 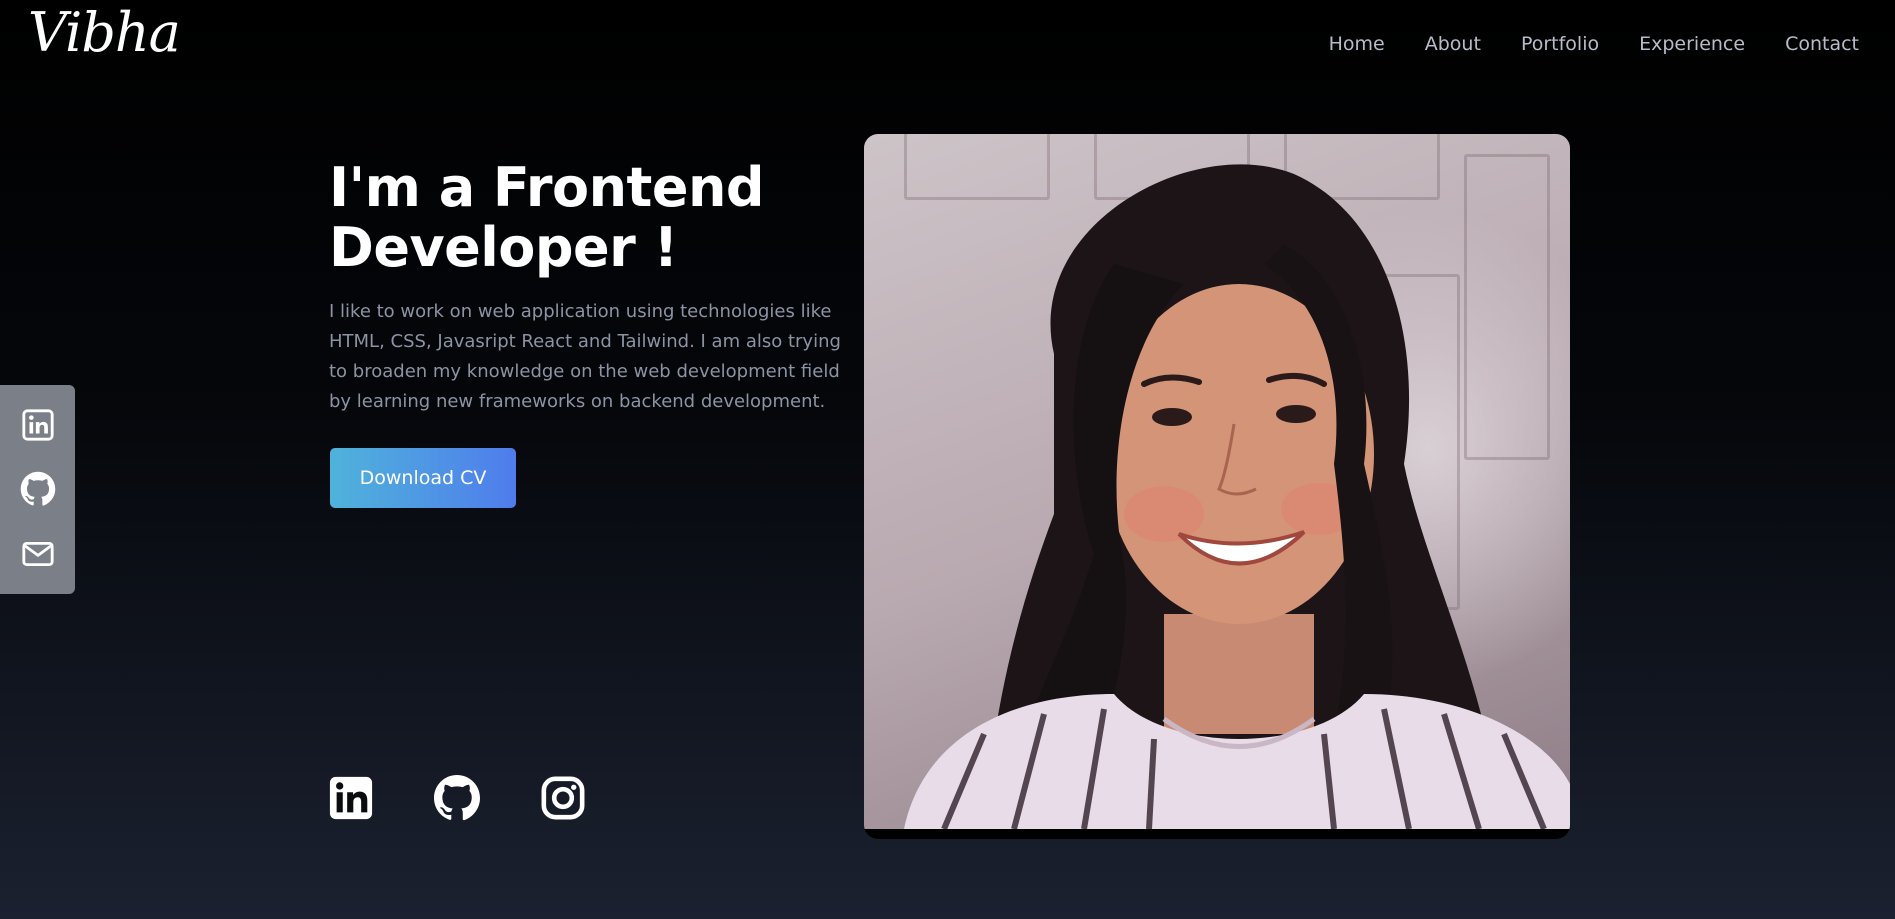 What do you see at coordinates (1453, 44) in the screenshot?
I see `nav-about: About` at bounding box center [1453, 44].